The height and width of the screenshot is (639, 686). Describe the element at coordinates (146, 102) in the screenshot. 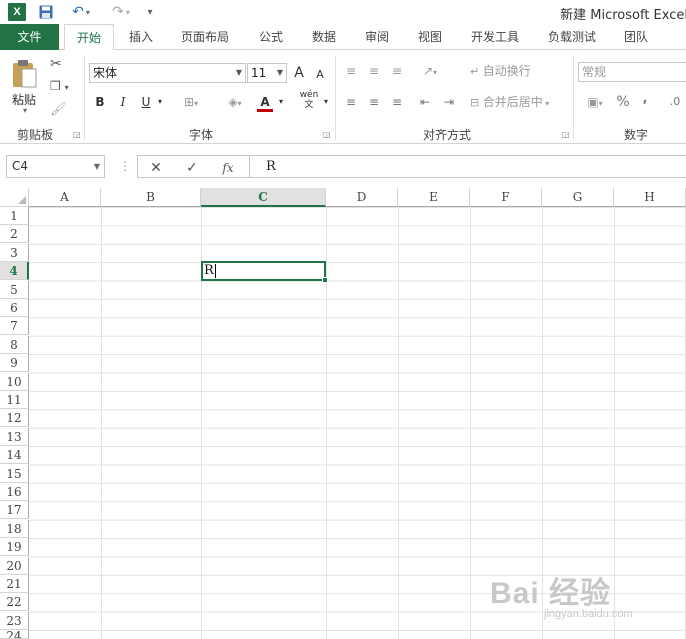

I see `underline-button: U` at that location.